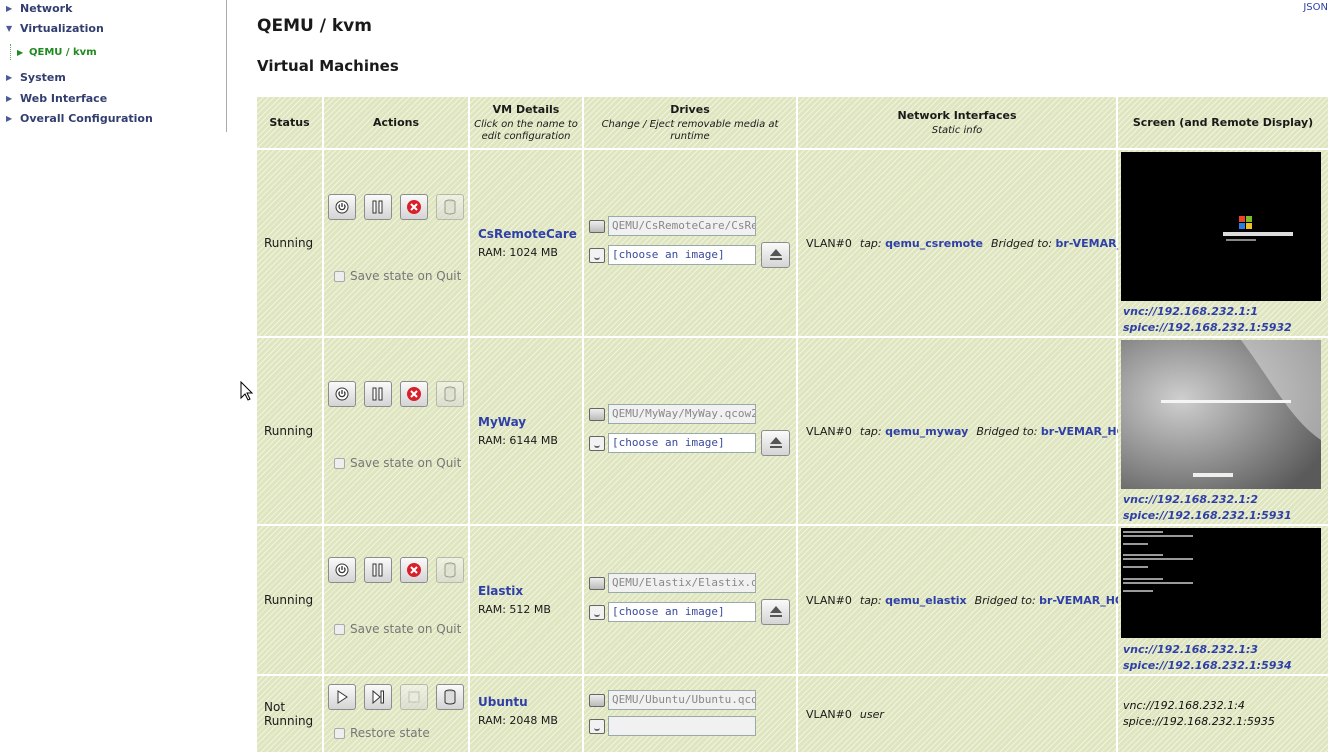 The image size is (1334, 754). Describe the element at coordinates (53, 52) in the screenshot. I see `nav-item-qemu-kvm: ▶ QEMU / kvm` at that location.